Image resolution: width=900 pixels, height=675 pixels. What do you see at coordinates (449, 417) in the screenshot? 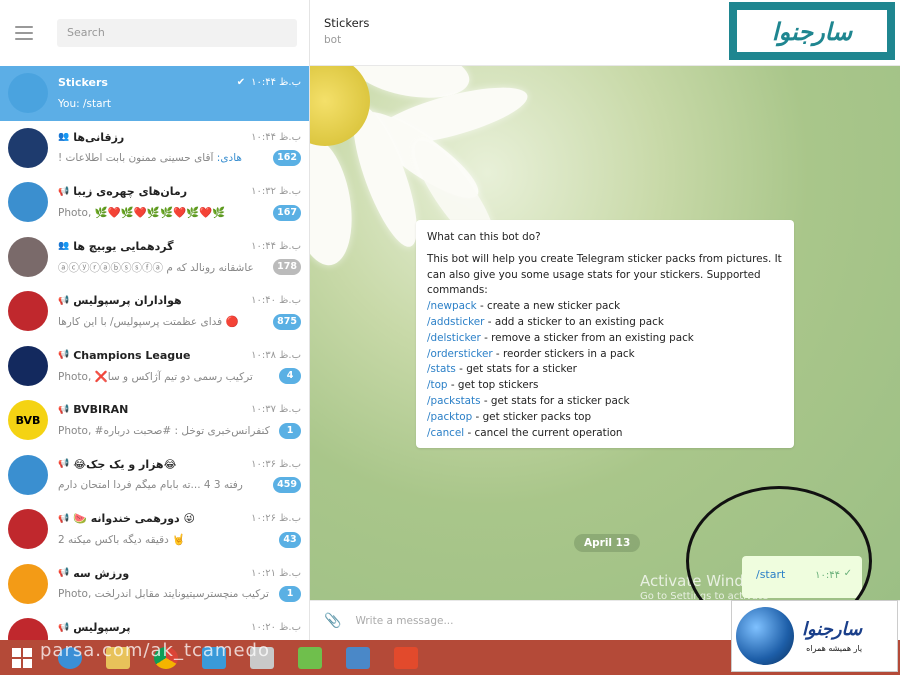
I see `bot-command-link: /packtop` at bounding box center [449, 417].